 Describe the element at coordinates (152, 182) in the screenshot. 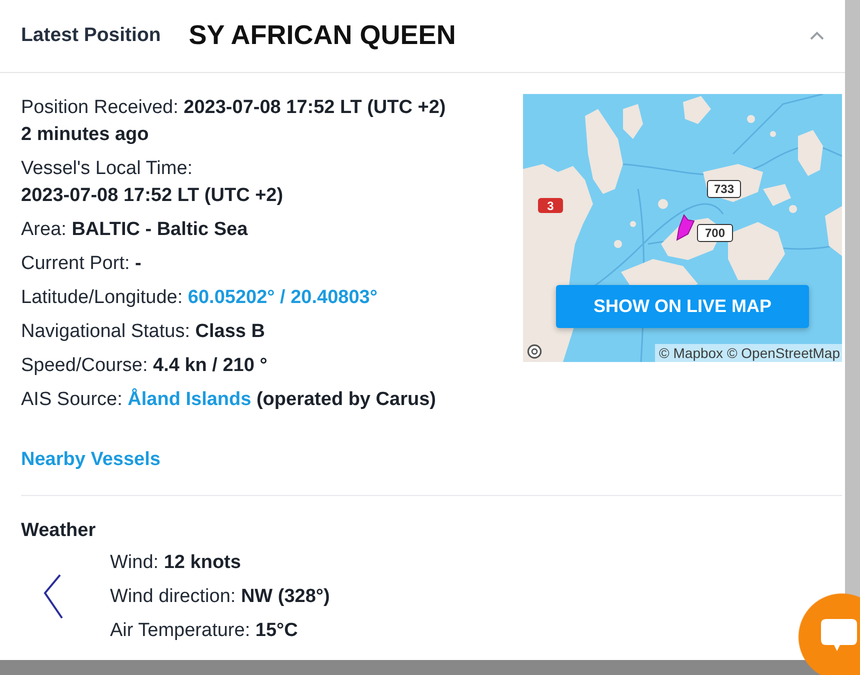

I see `detail-text: Vessel's Local Time: 2023-07-08 17:52 LT (UTC +2)` at that location.